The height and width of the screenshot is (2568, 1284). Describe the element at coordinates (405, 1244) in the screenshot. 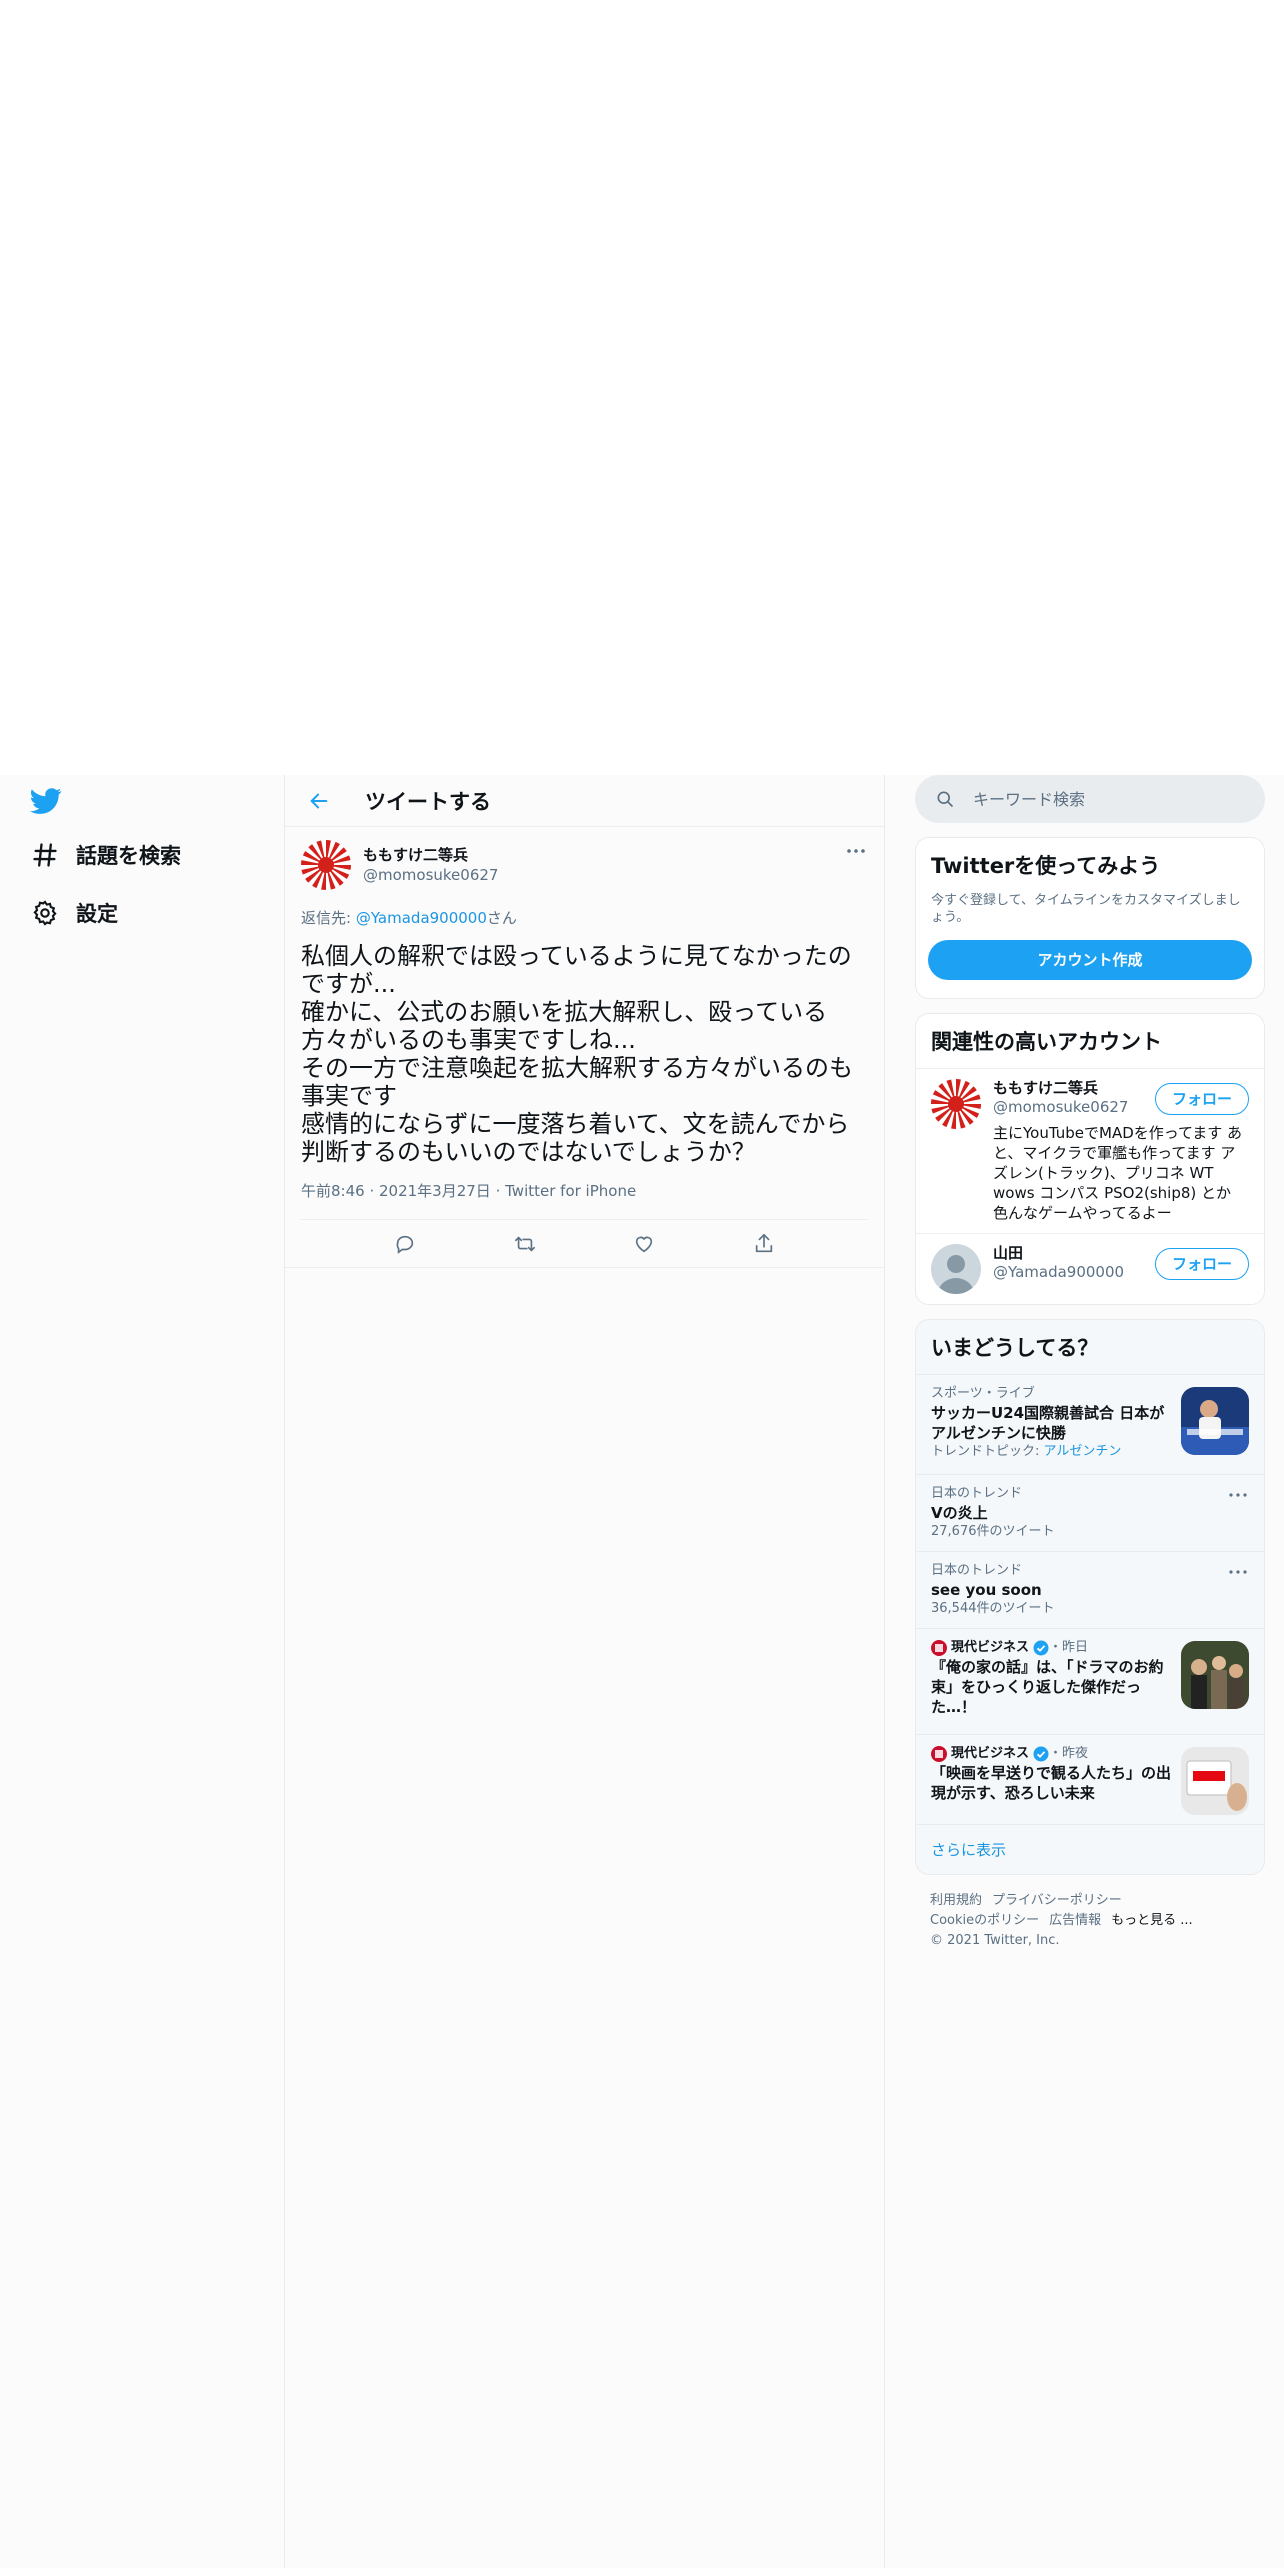

I see `reply-icon` at that location.